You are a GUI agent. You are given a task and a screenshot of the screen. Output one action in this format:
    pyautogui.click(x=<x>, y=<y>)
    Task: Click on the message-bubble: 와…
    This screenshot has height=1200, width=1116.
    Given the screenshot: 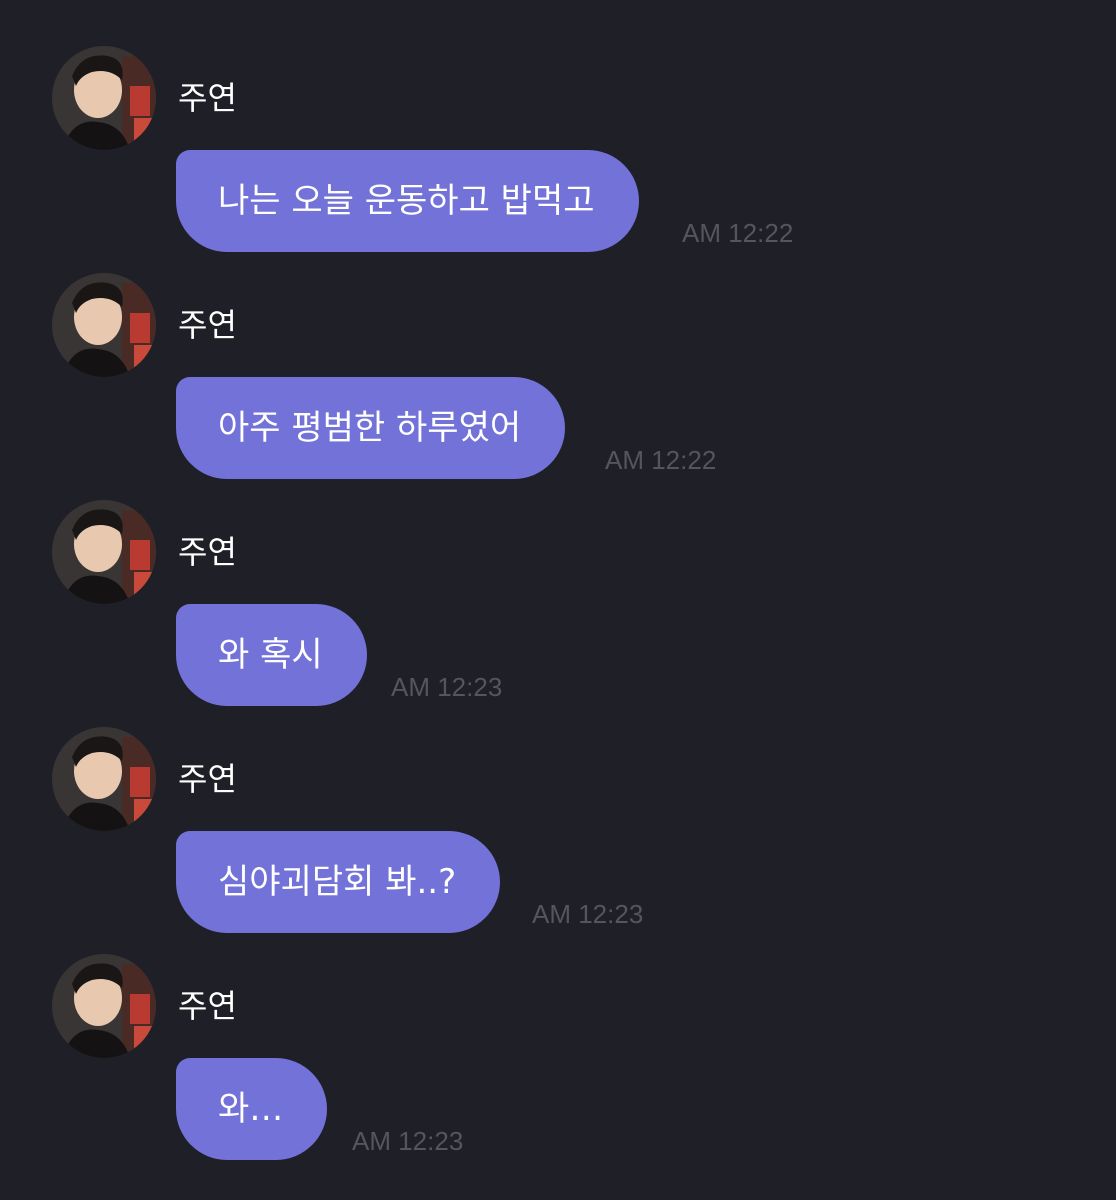 What is the action you would take?
    pyautogui.click(x=252, y=1109)
    